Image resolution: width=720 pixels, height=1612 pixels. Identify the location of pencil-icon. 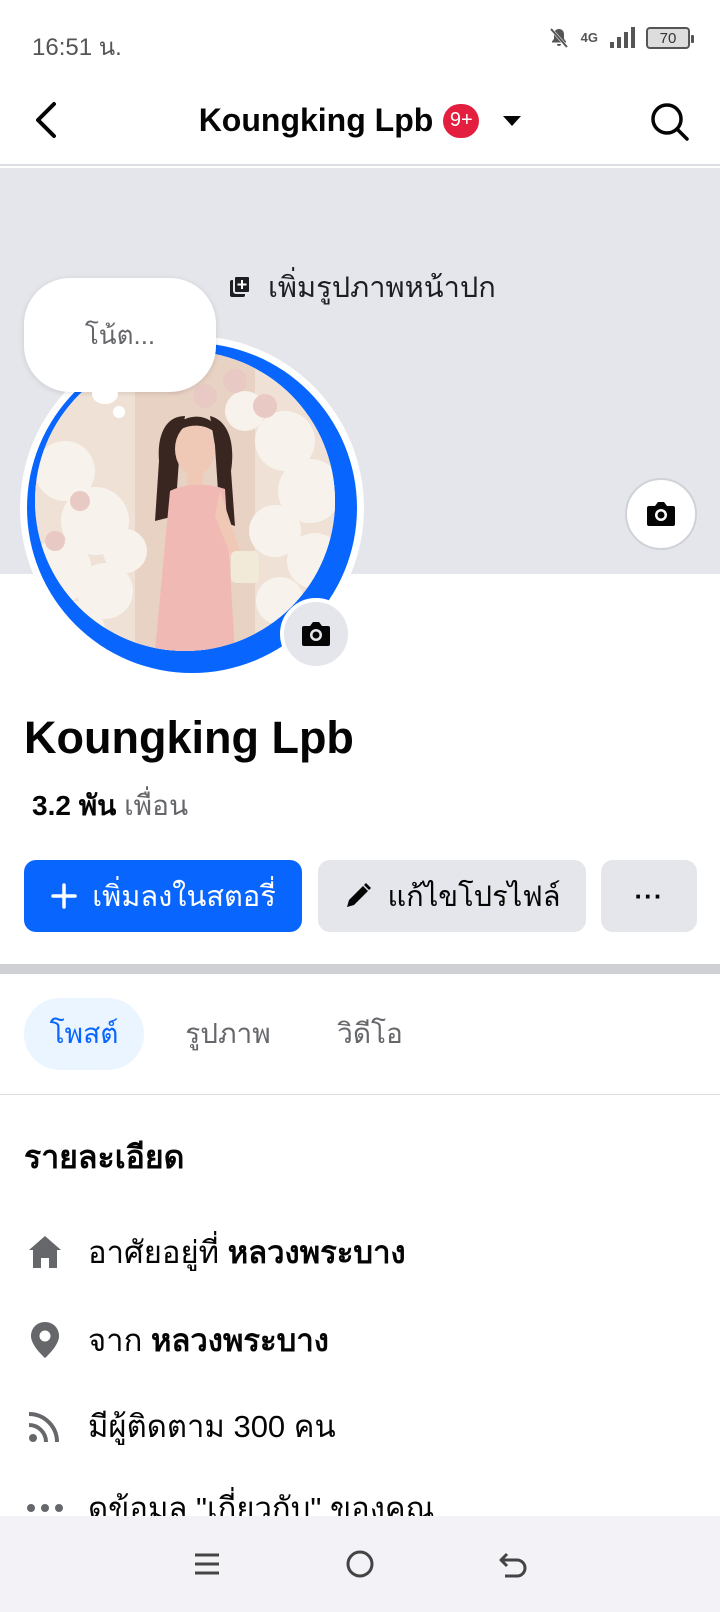
(359, 895).